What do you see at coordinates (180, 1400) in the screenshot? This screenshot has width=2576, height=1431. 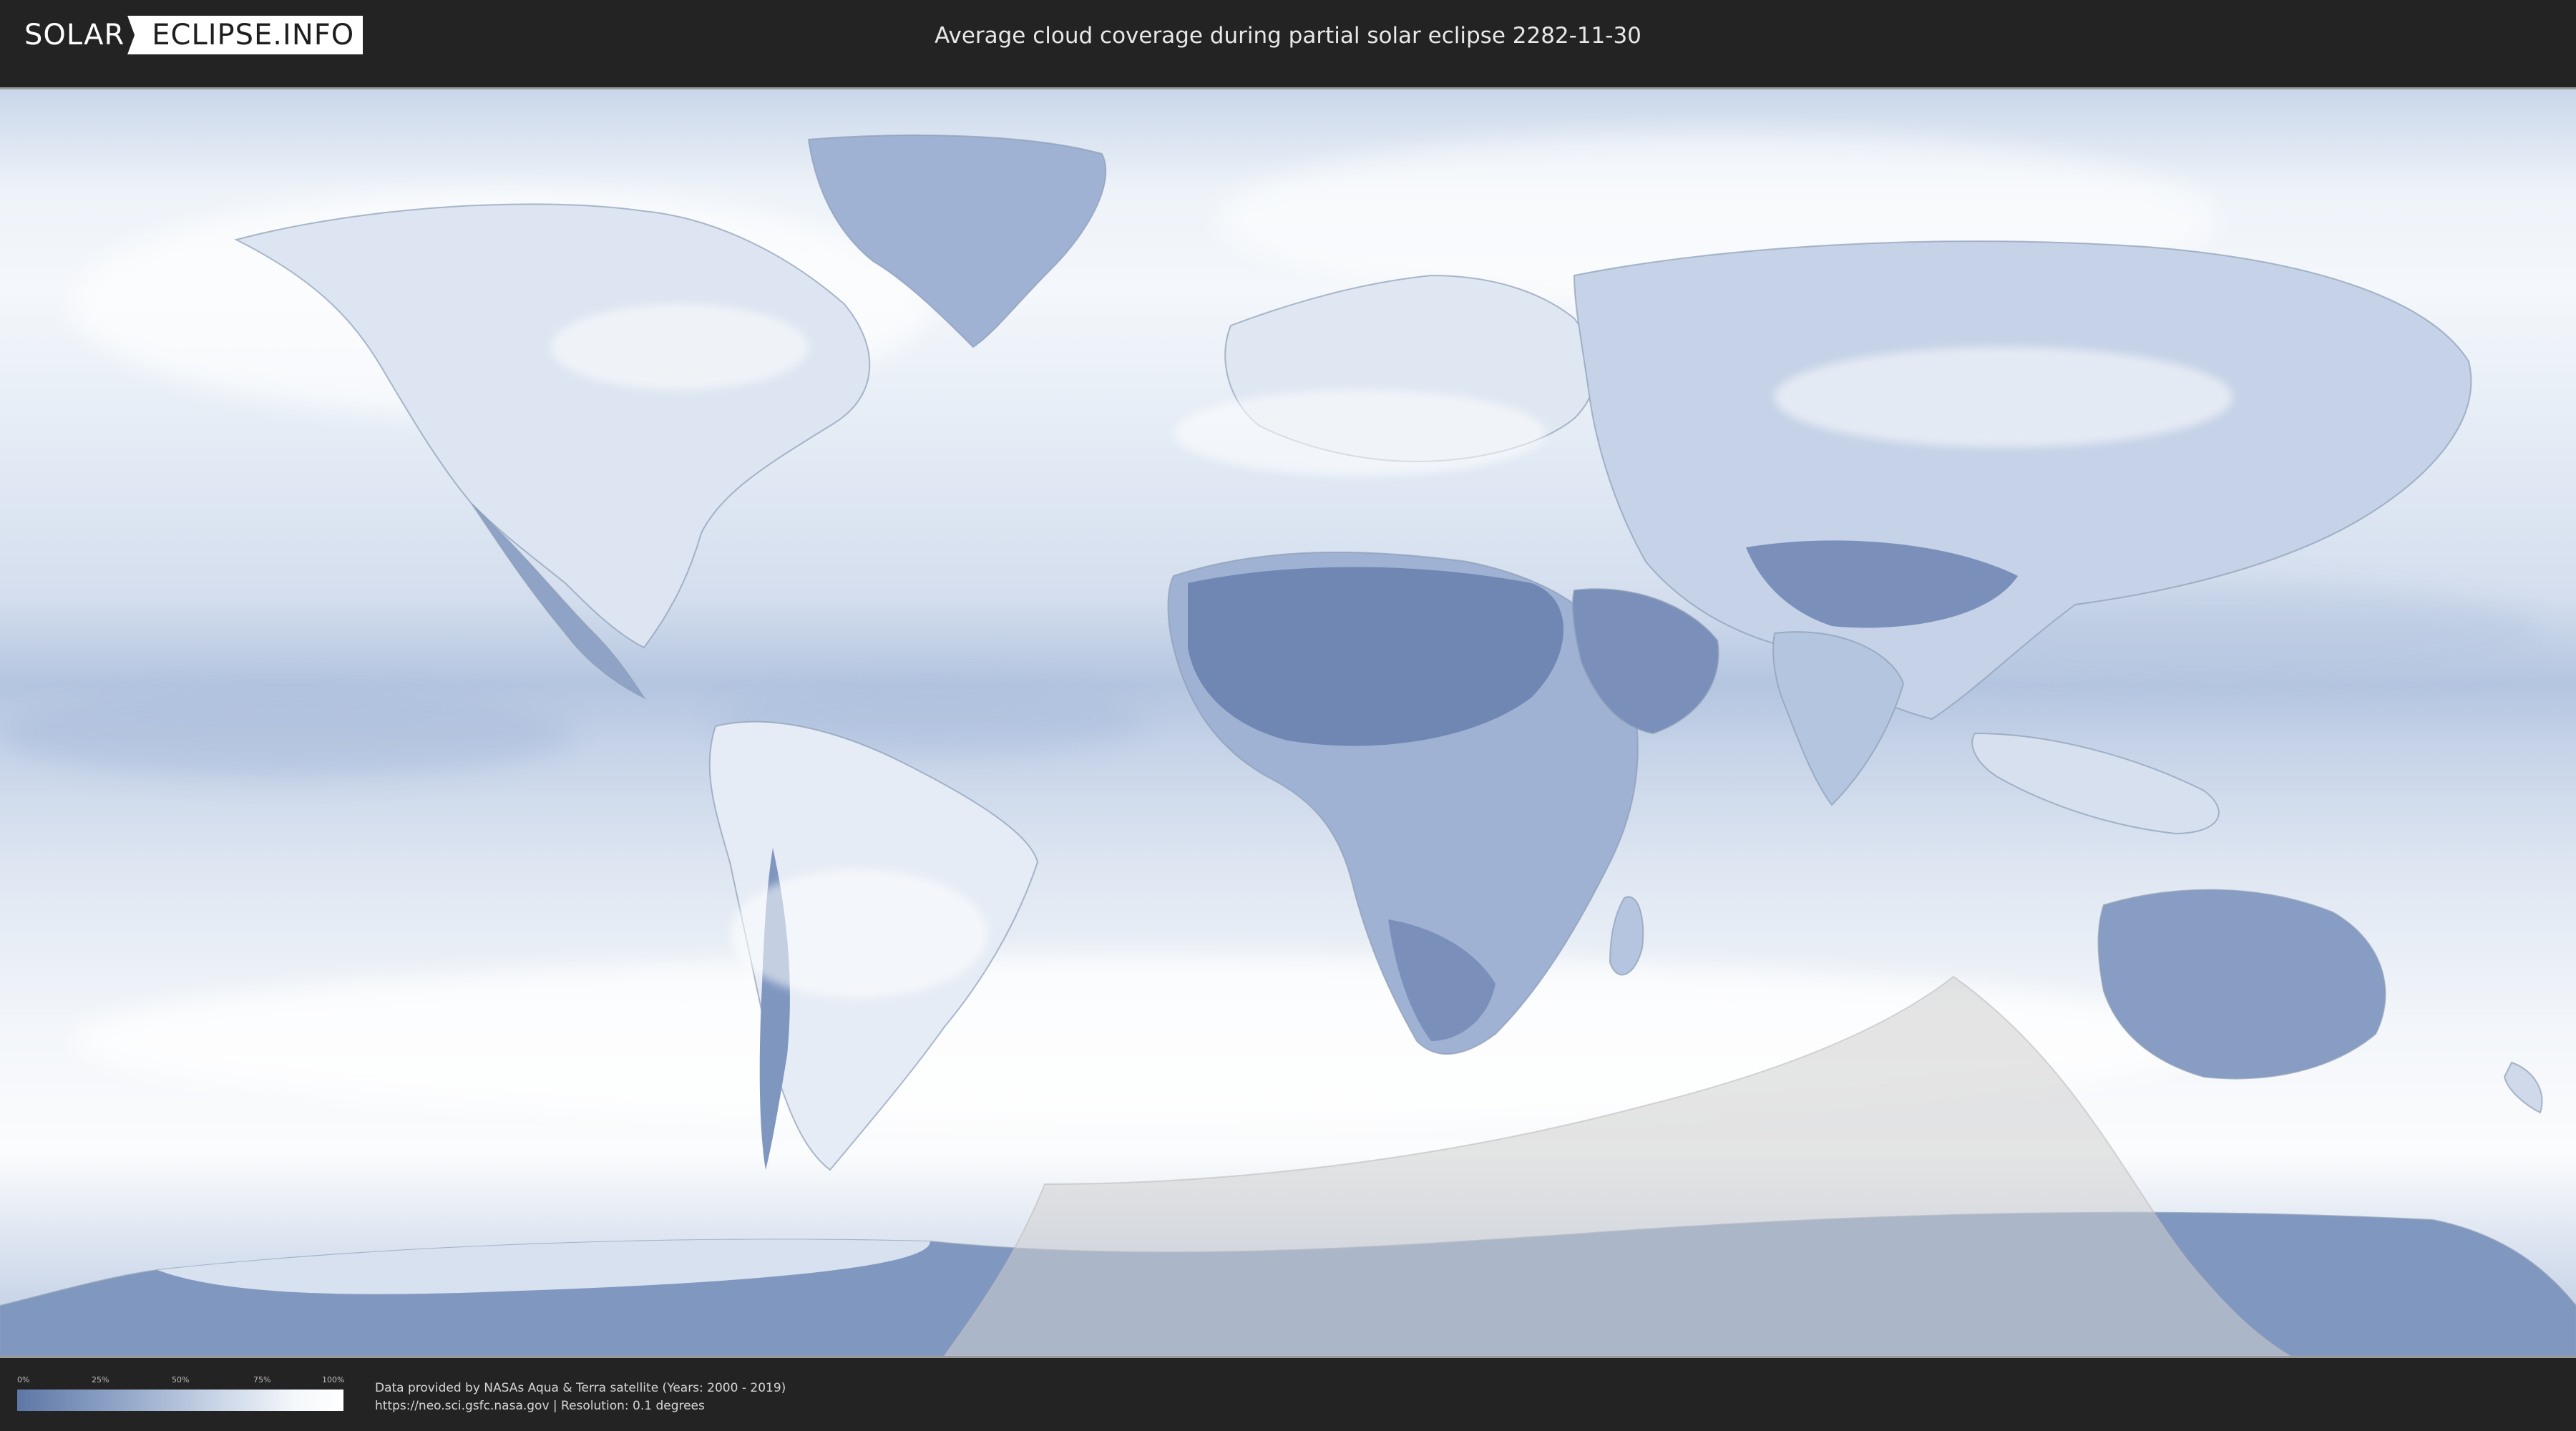 I see `legend-gradient-bar` at bounding box center [180, 1400].